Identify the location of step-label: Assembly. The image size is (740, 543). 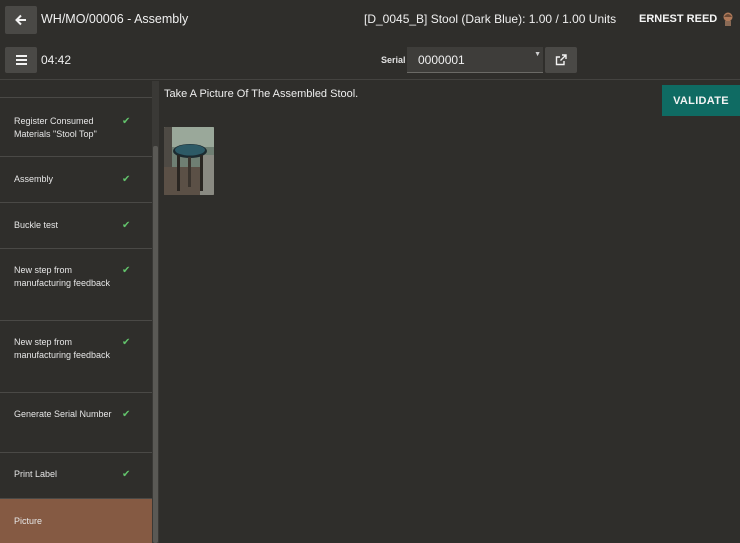
(34, 179).